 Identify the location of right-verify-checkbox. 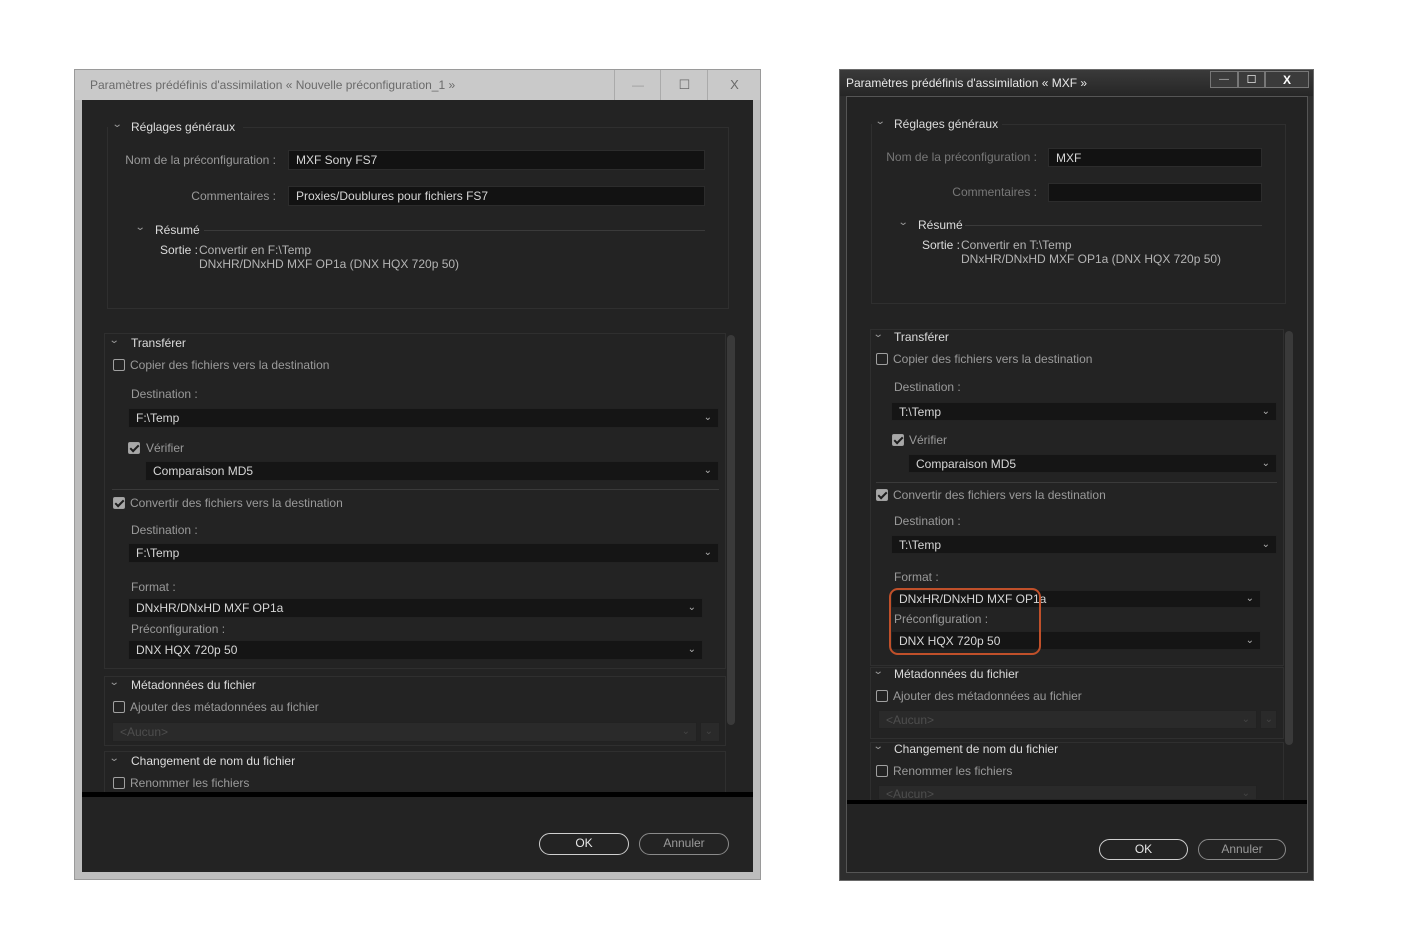
(898, 440).